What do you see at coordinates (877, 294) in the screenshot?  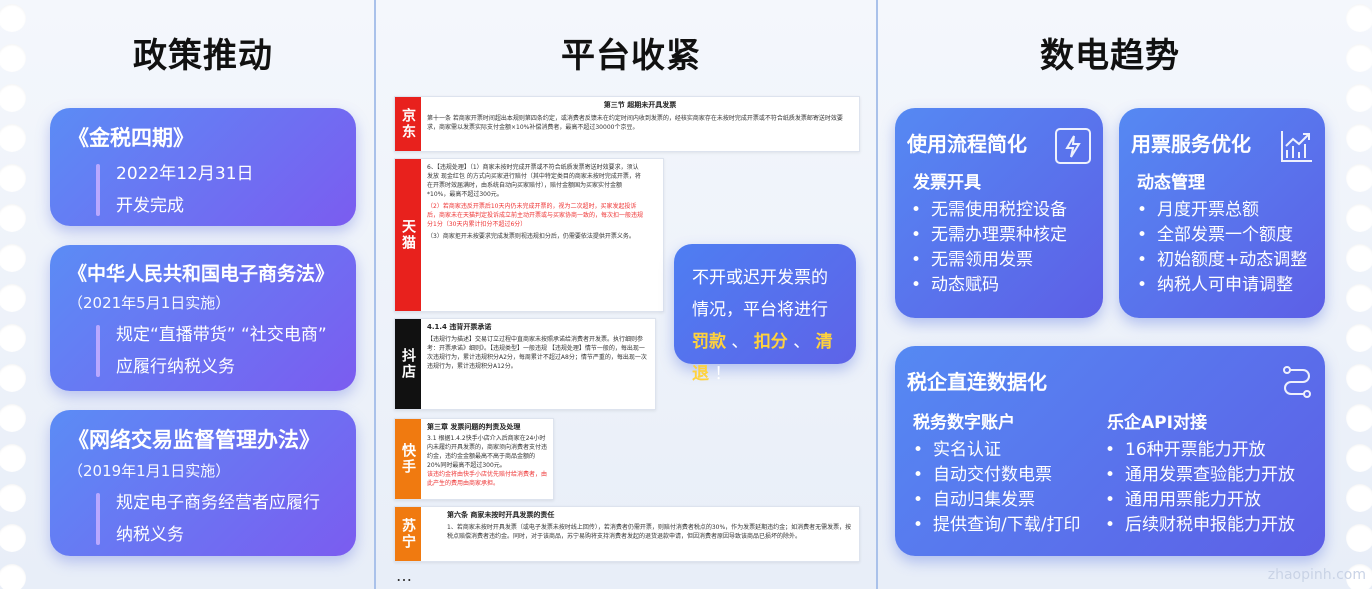 I see `divider-right` at bounding box center [877, 294].